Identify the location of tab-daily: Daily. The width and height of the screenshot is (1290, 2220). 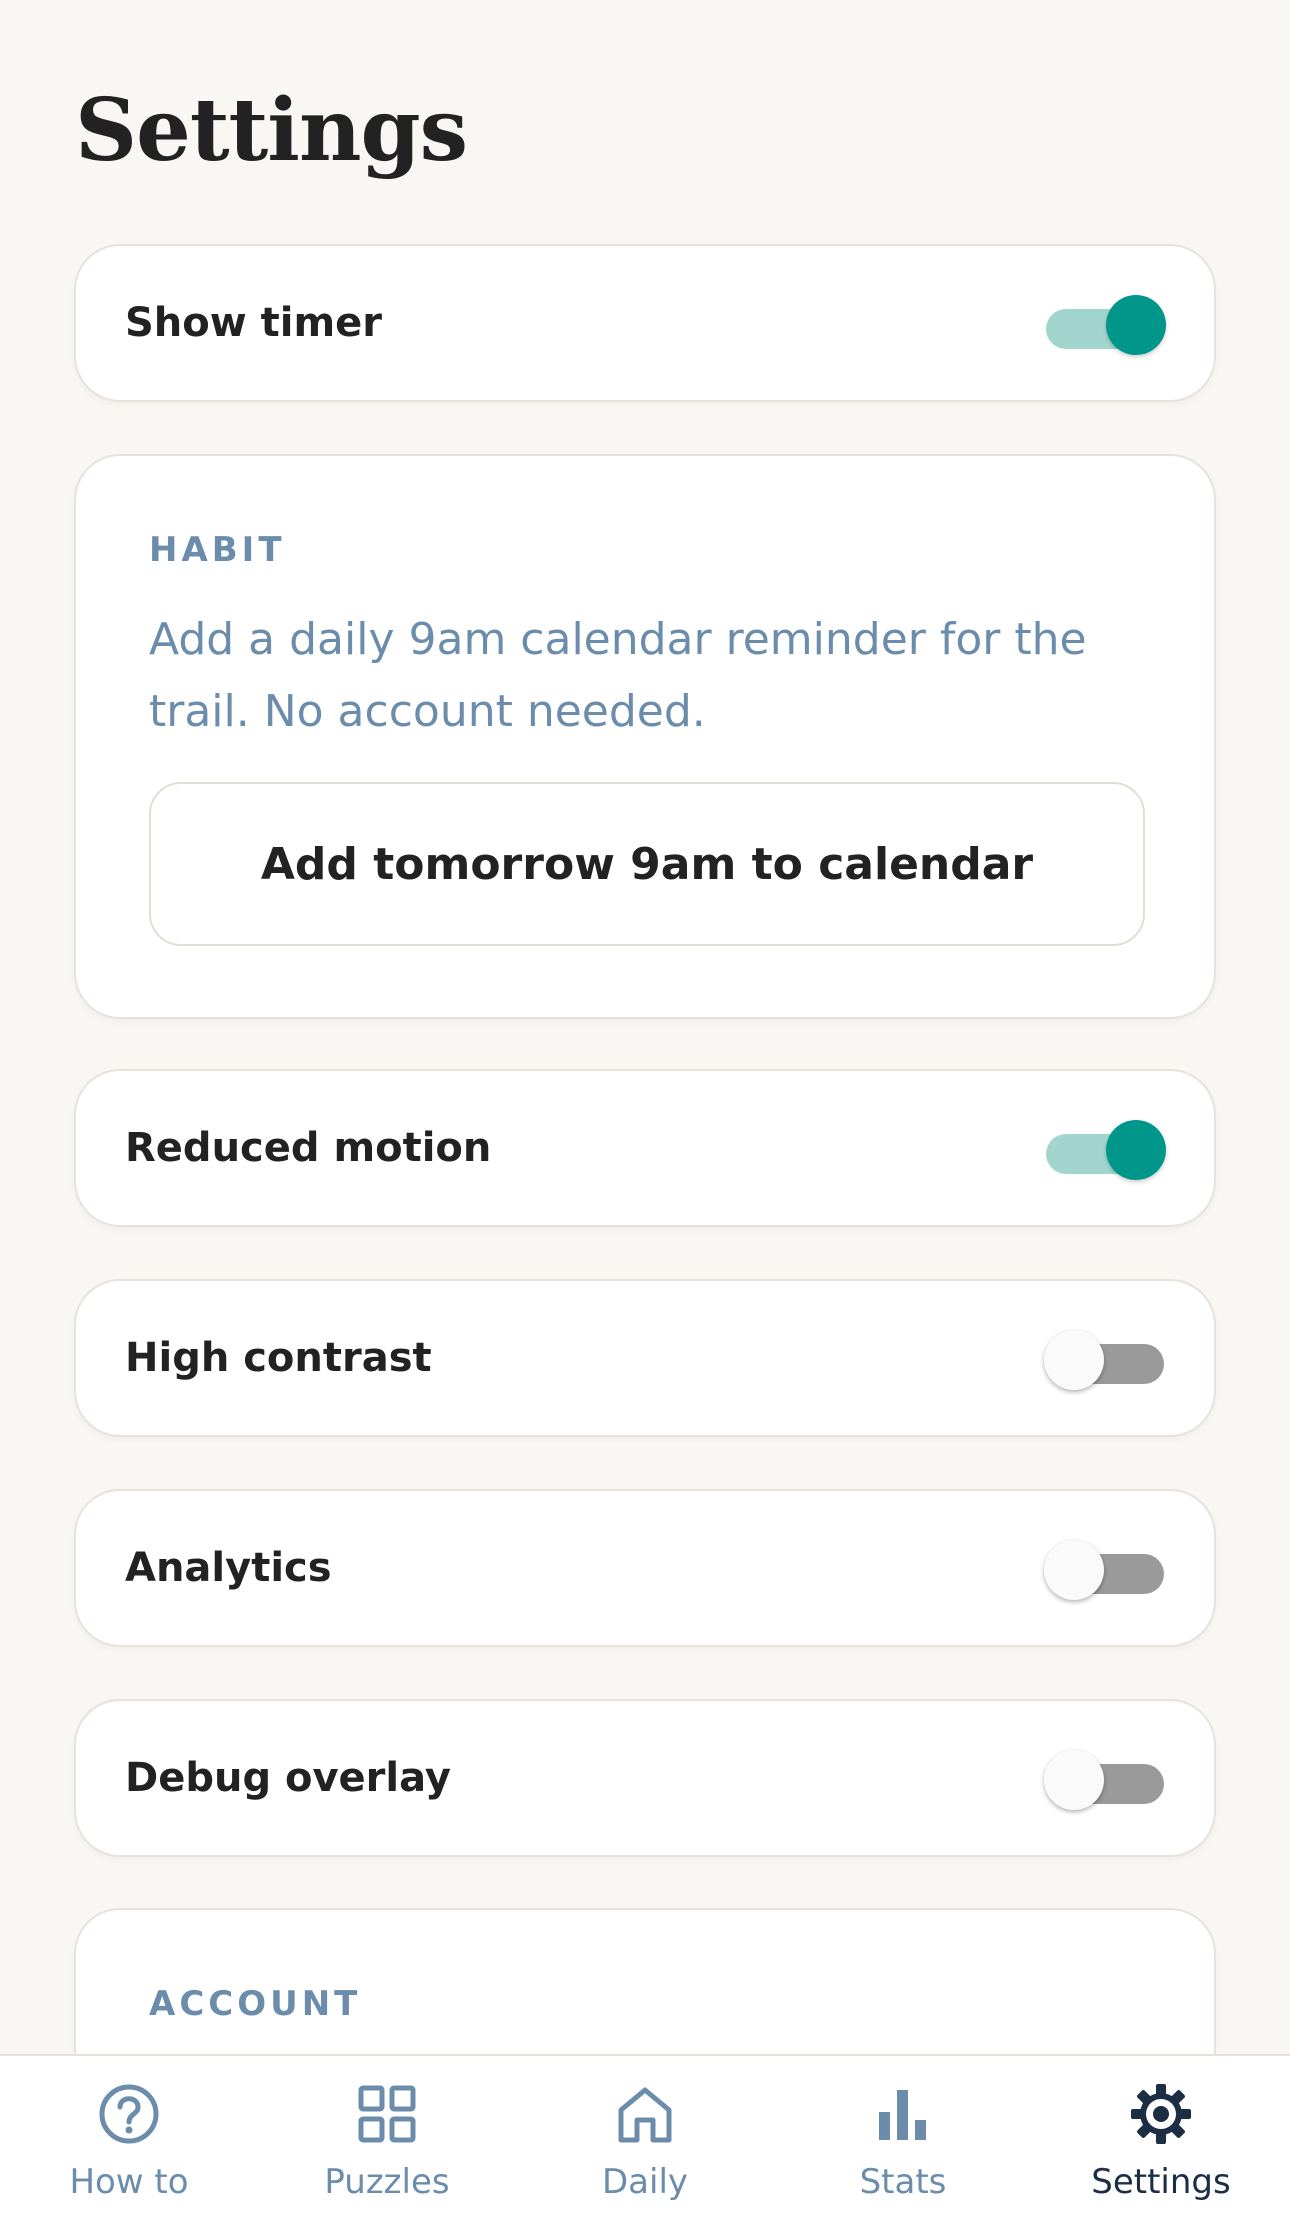
(645, 2138).